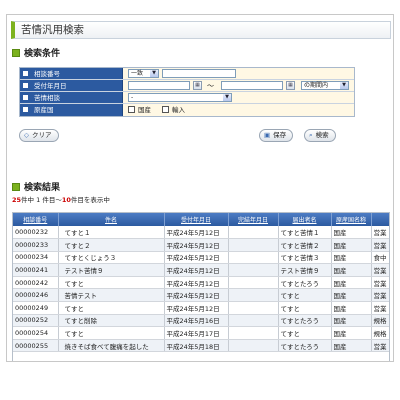 This screenshot has width=400, height=400. Describe the element at coordinates (111, 219) in the screenshot. I see `column-header: 件名` at that location.